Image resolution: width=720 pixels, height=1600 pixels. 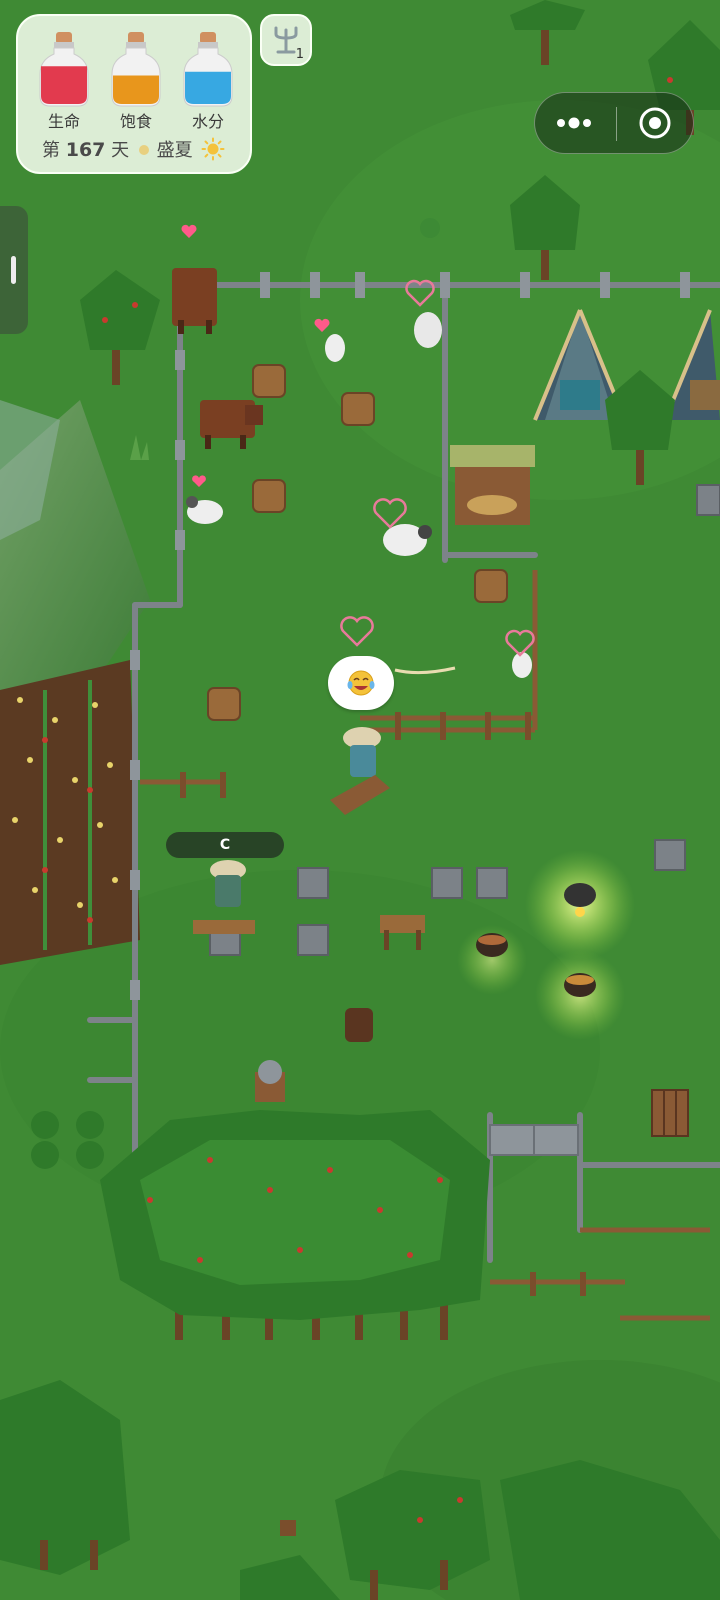 I want to click on cow, so click(x=194, y=301).